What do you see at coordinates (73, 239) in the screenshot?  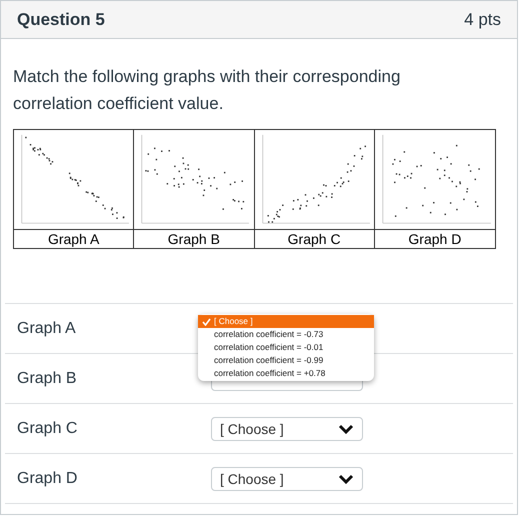 I see `graph-label: Graph A` at bounding box center [73, 239].